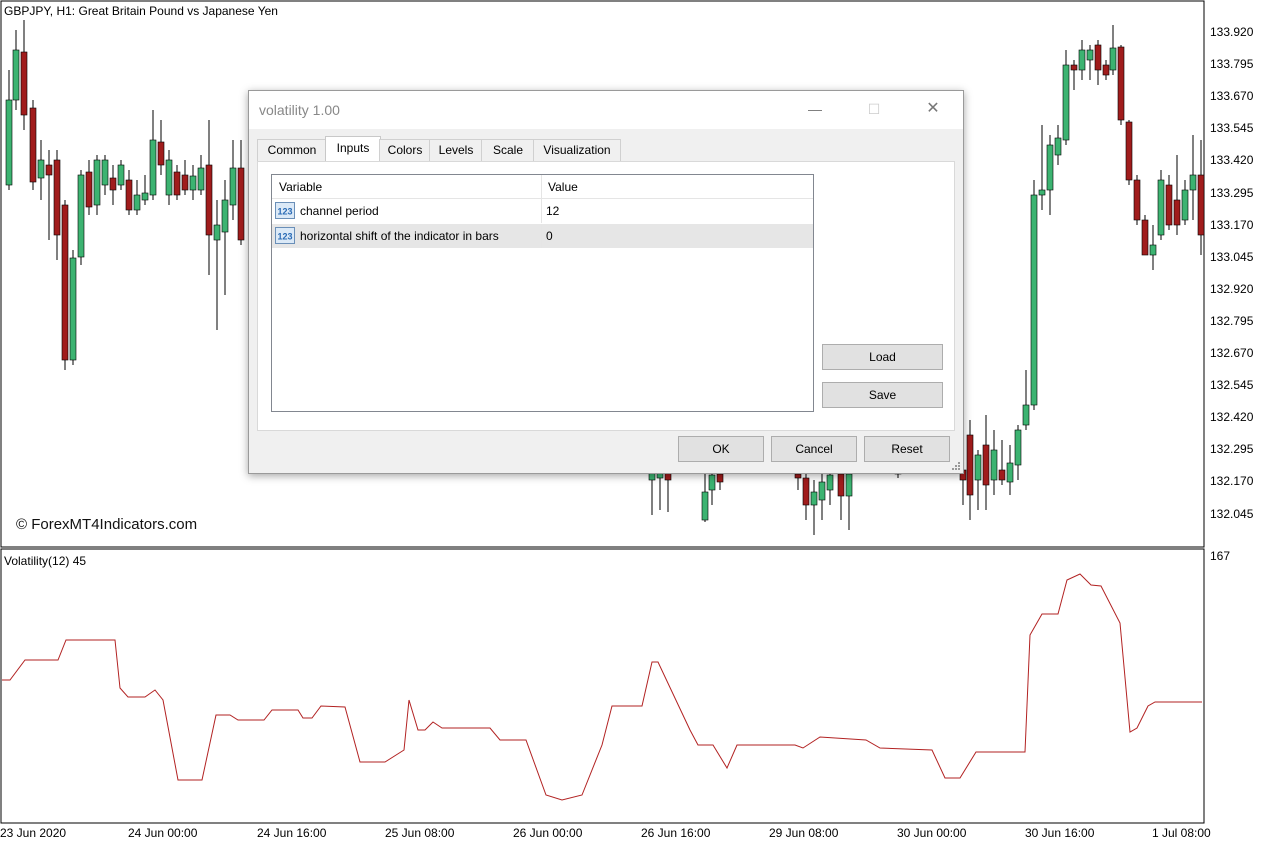 Image resolution: width=1270 pixels, height=844 pixels. Describe the element at coordinates (420, 833) in the screenshot. I see `time-tick-label: 25 Jun 08:00` at that location.